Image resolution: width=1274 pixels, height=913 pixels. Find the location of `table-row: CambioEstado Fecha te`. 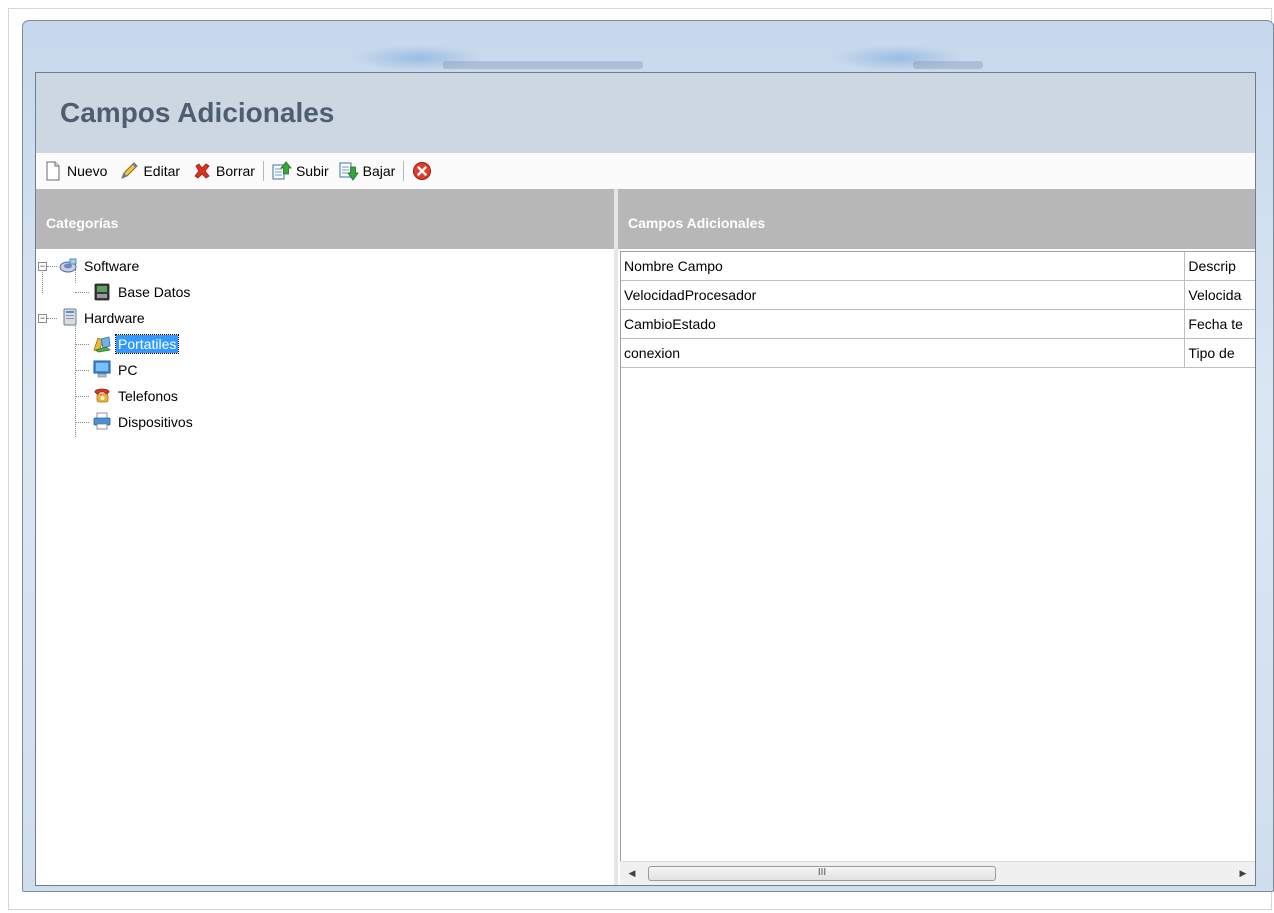

table-row: CambioEstado Fecha te is located at coordinates (938, 324).